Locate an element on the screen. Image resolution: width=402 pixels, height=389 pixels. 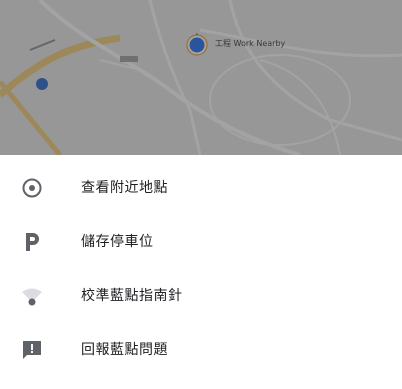
menu-item-calibrate-compass: 校準藍點指南針 is located at coordinates (201, 296).